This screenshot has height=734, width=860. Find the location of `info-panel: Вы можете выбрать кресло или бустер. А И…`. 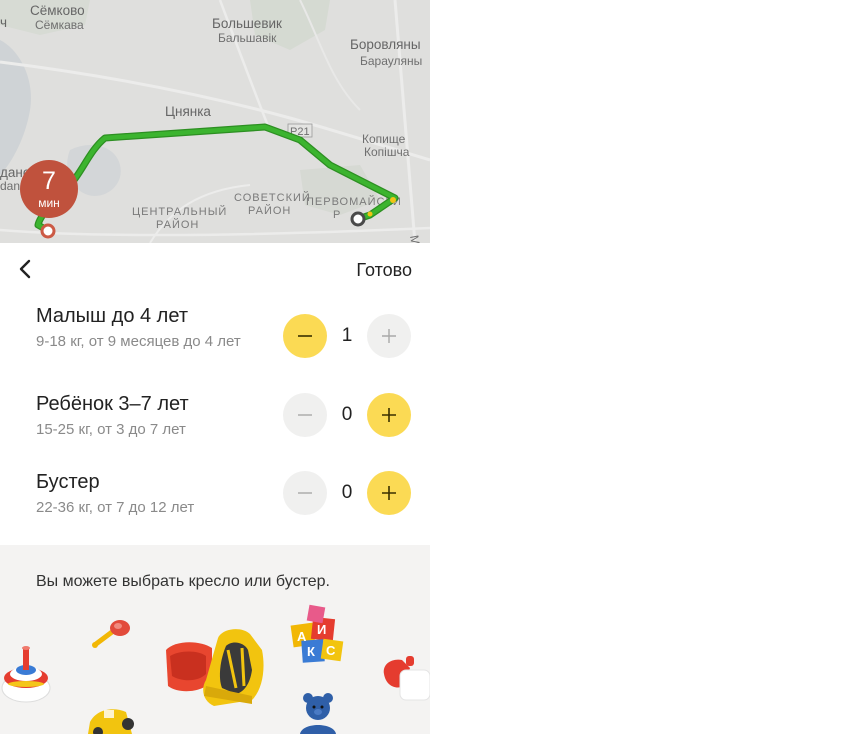

info-panel: Вы можете выбрать кресло или бустер. А И… is located at coordinates (215, 639).